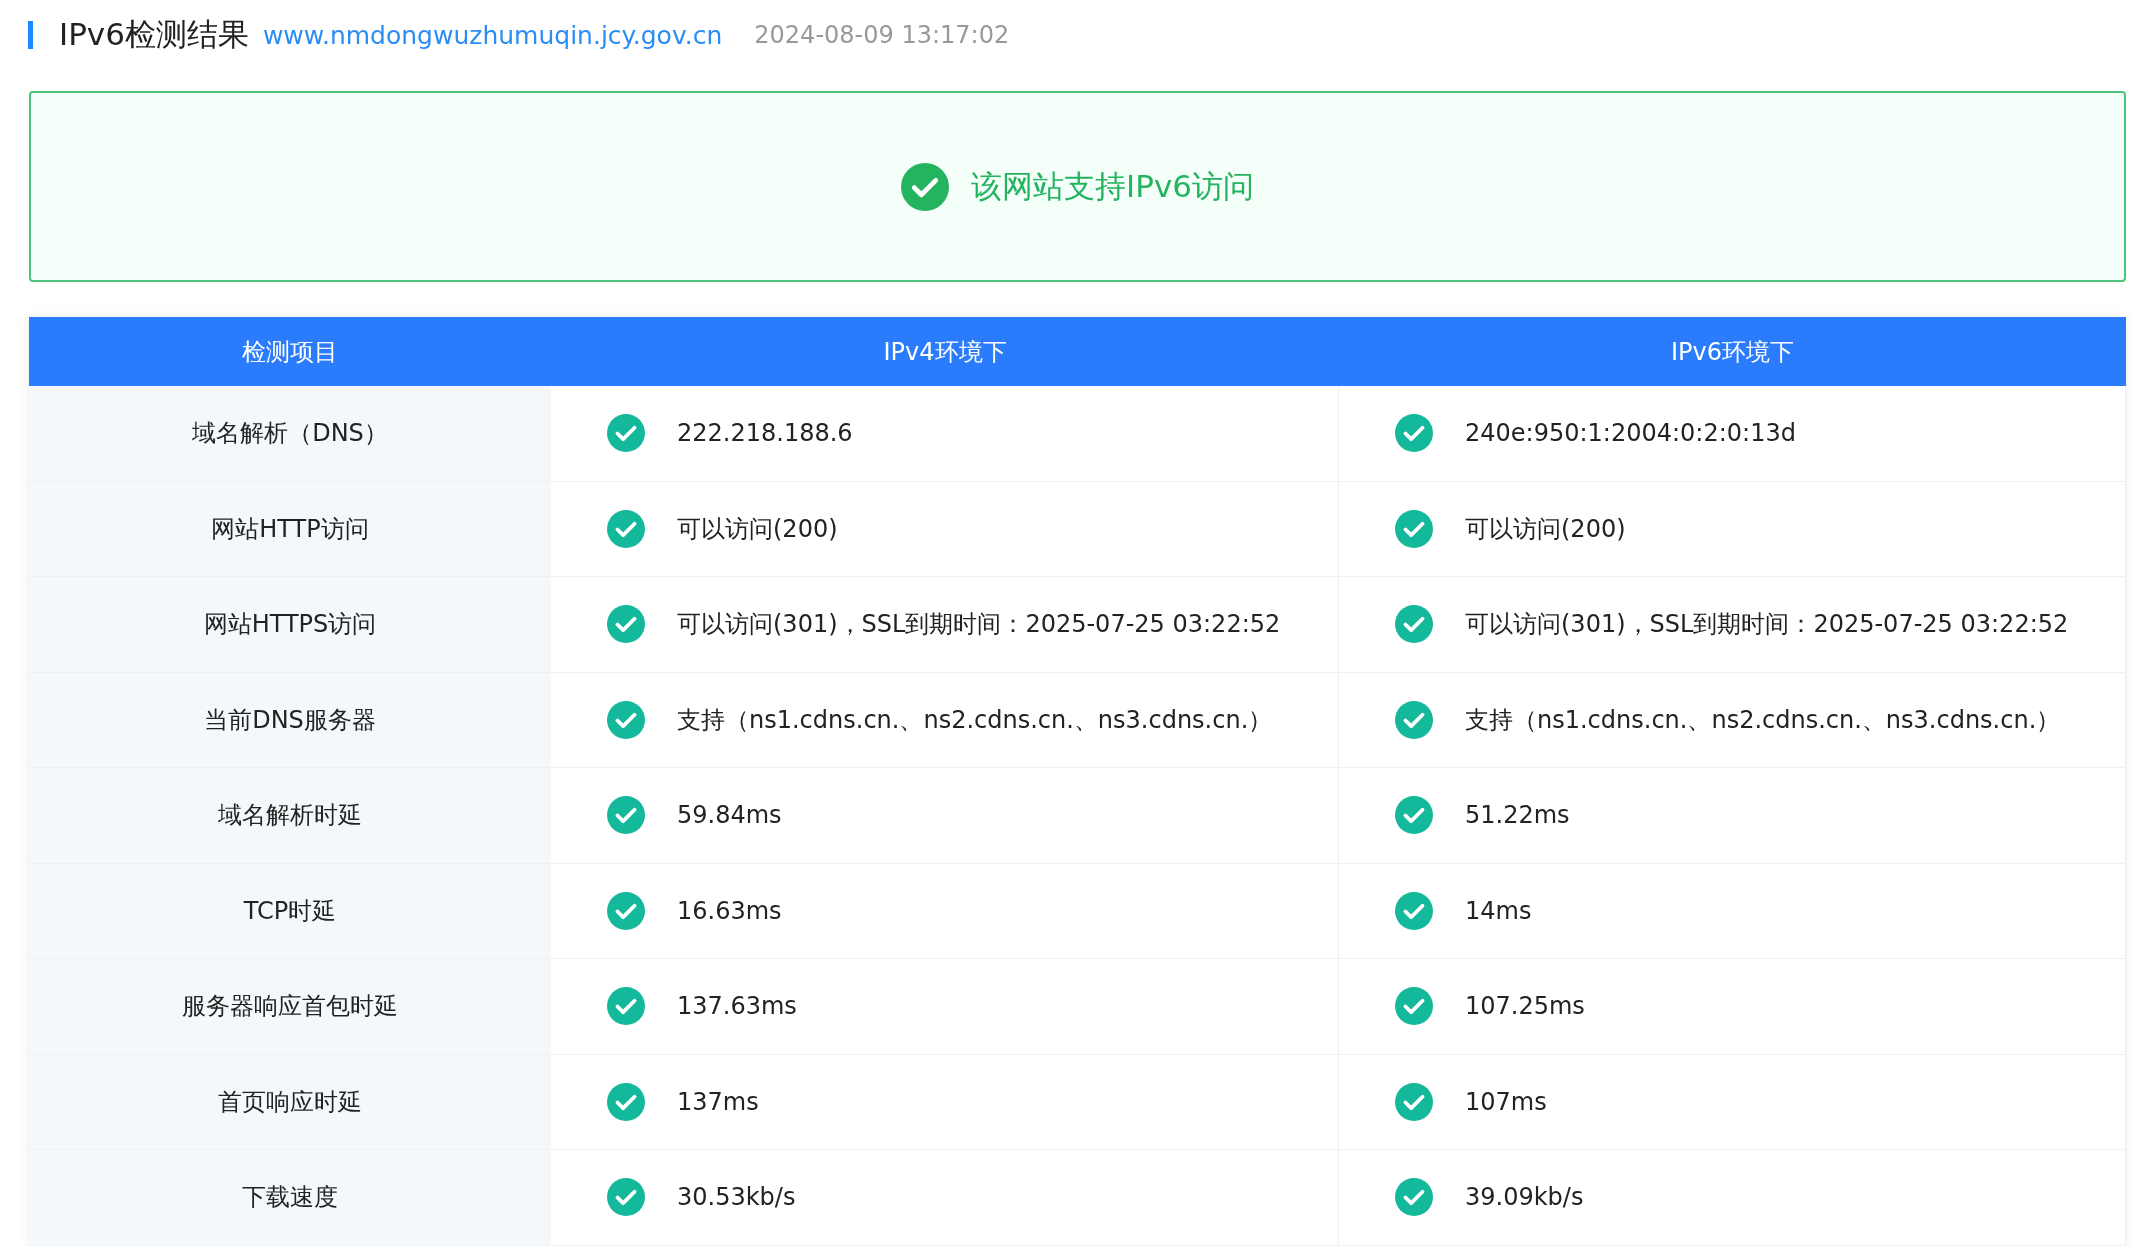 The image size is (2138, 1249). I want to click on result-value: 14ms, so click(1498, 910).